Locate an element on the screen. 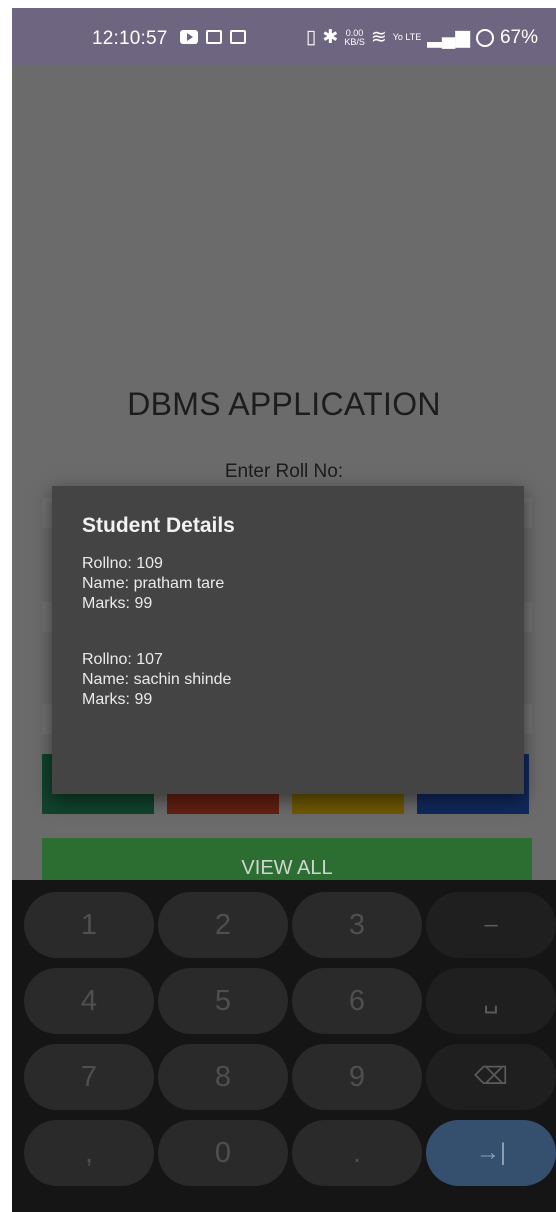  key-minus: – is located at coordinates (491, 925).